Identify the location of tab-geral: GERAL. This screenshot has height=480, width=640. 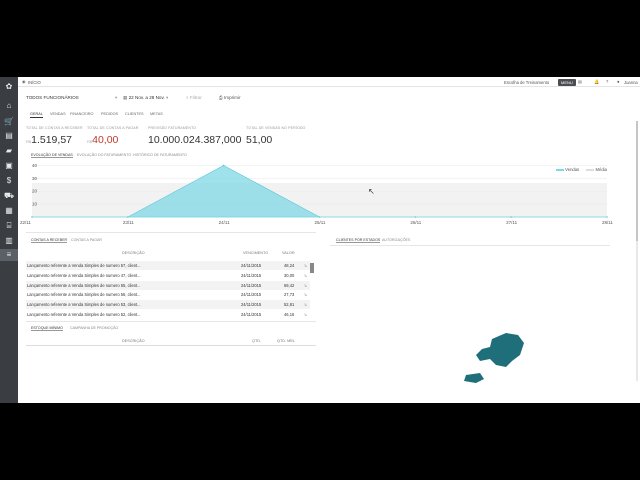
(36, 115).